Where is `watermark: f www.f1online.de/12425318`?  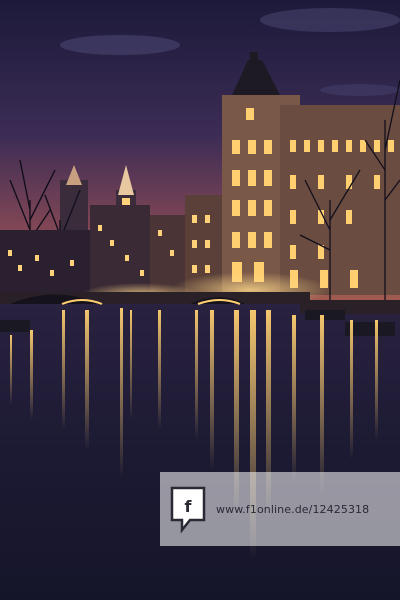
watermark: f www.f1online.de/12425318 is located at coordinates (280, 509).